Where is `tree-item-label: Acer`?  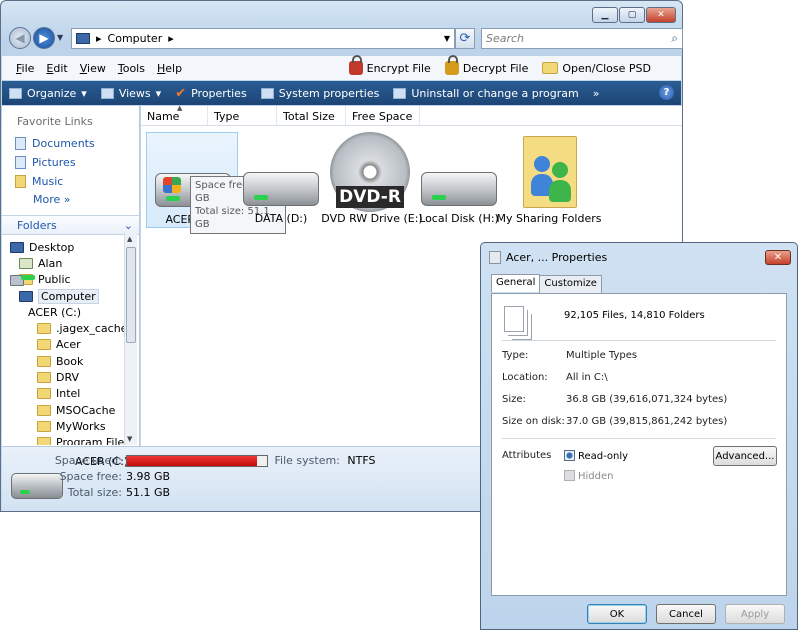
tree-item-label: Acer is located at coordinates (68, 345).